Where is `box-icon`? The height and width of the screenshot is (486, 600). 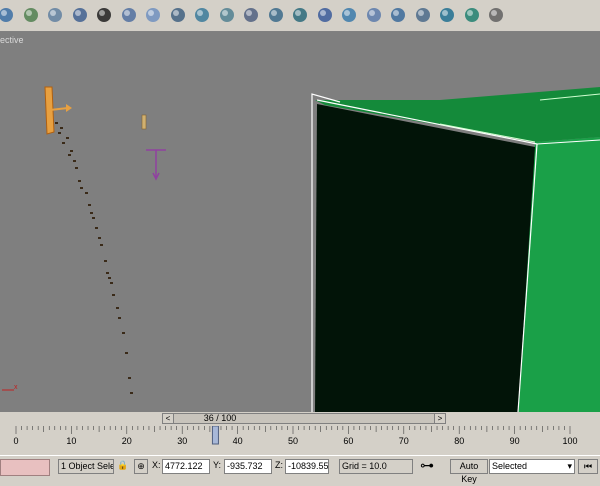
box-icon is located at coordinates (349, 15).